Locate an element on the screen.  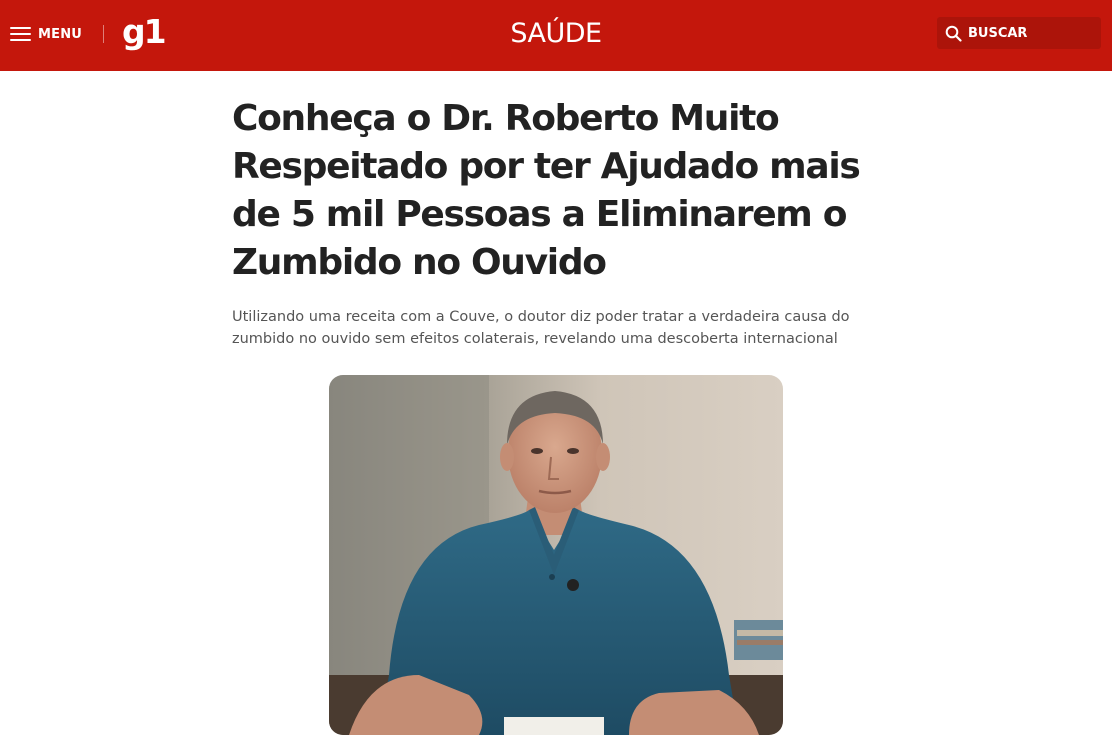
top-navigation-bar: MENU g1 SAÚDE BUSCAR is located at coordinates (556, 35).